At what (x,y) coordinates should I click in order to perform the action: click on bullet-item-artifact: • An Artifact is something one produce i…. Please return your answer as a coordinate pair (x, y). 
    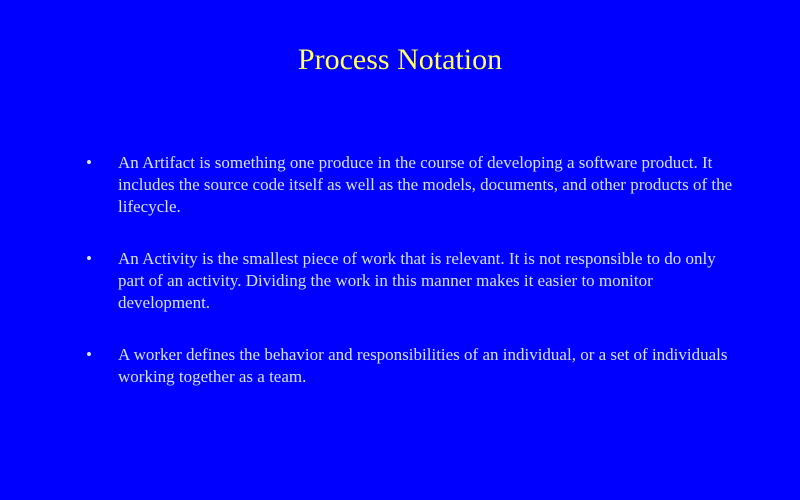
    Looking at the image, I should click on (416, 185).